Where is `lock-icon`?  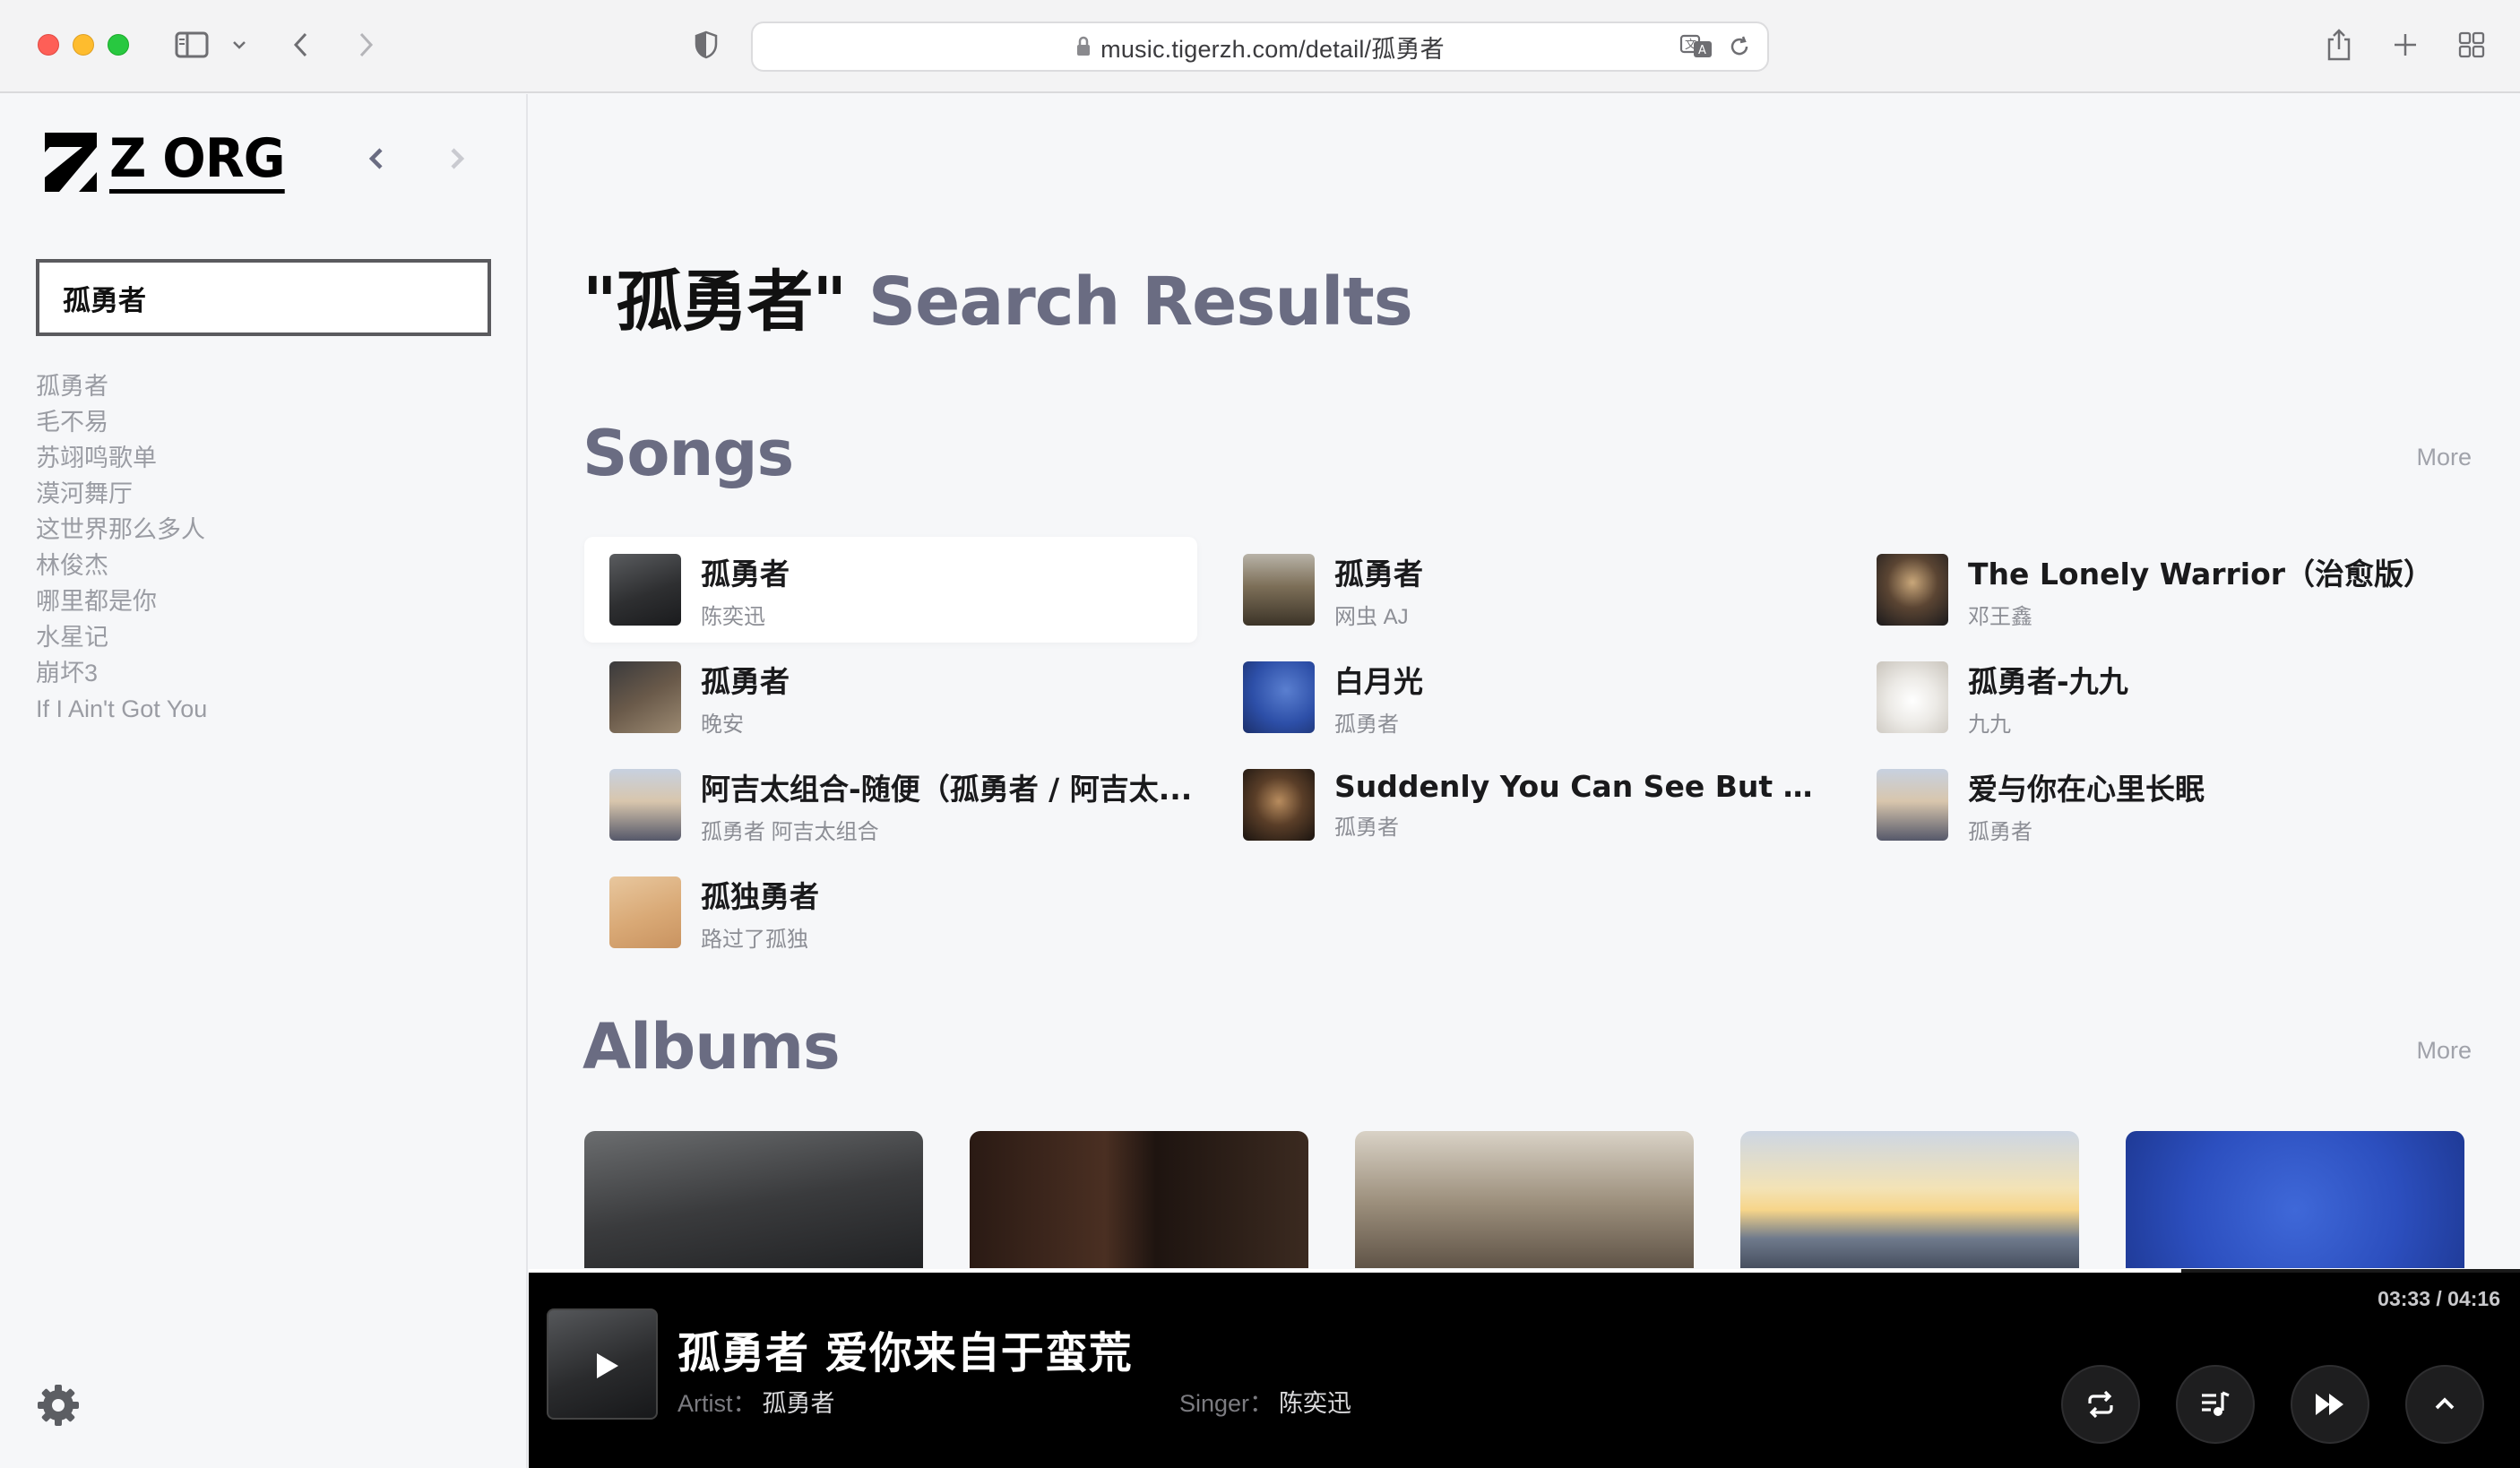 lock-icon is located at coordinates (1084, 46).